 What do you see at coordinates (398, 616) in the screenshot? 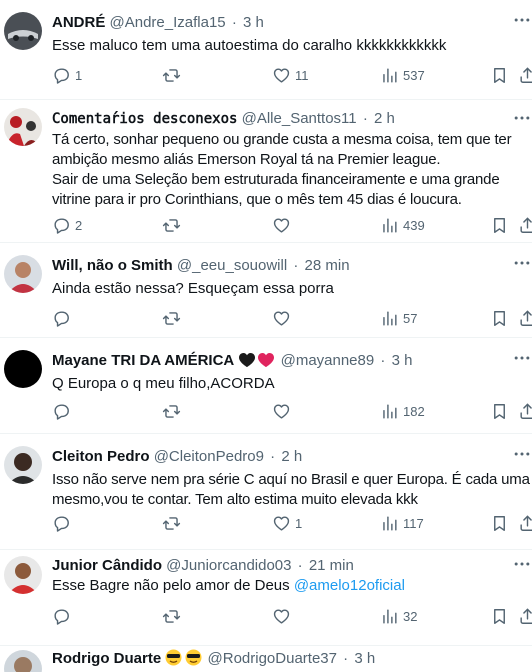
I see `views-button: 32` at bounding box center [398, 616].